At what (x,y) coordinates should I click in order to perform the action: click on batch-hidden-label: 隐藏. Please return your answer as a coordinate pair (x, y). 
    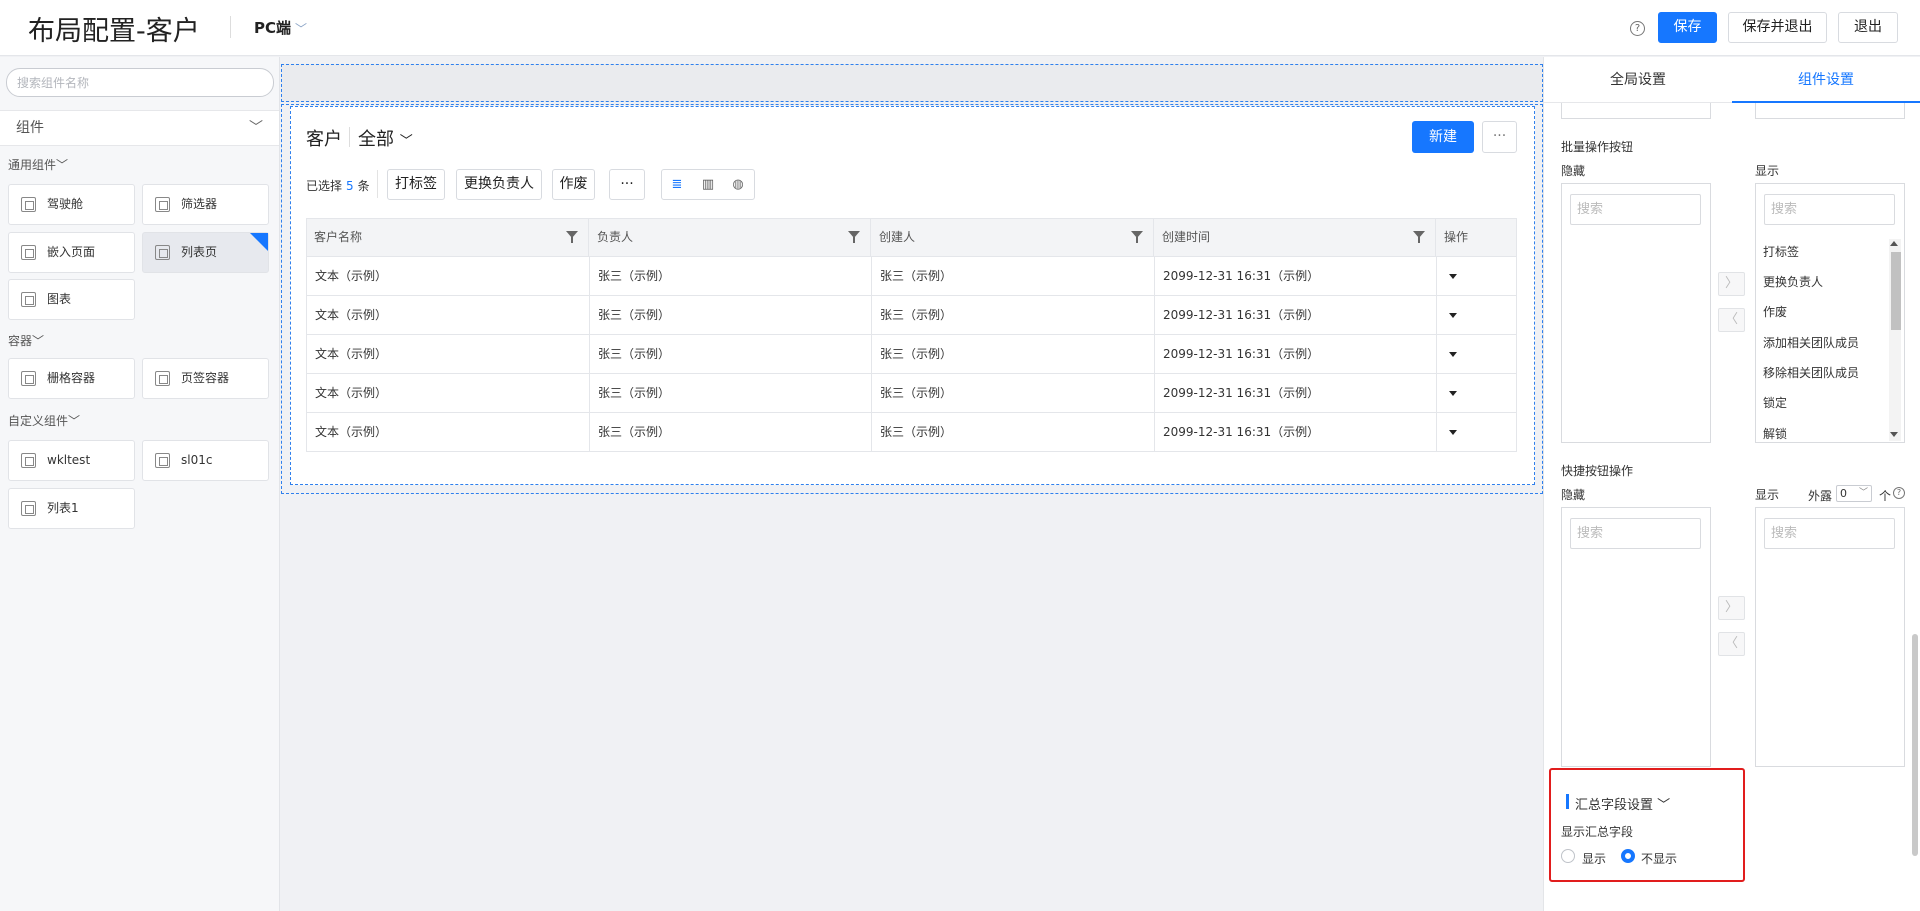
    Looking at the image, I should click on (1573, 171).